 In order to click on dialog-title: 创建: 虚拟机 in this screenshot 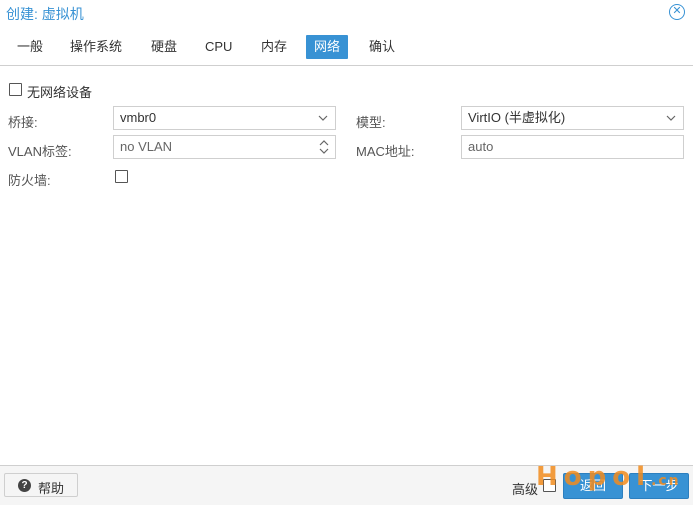, I will do `click(45, 14)`.